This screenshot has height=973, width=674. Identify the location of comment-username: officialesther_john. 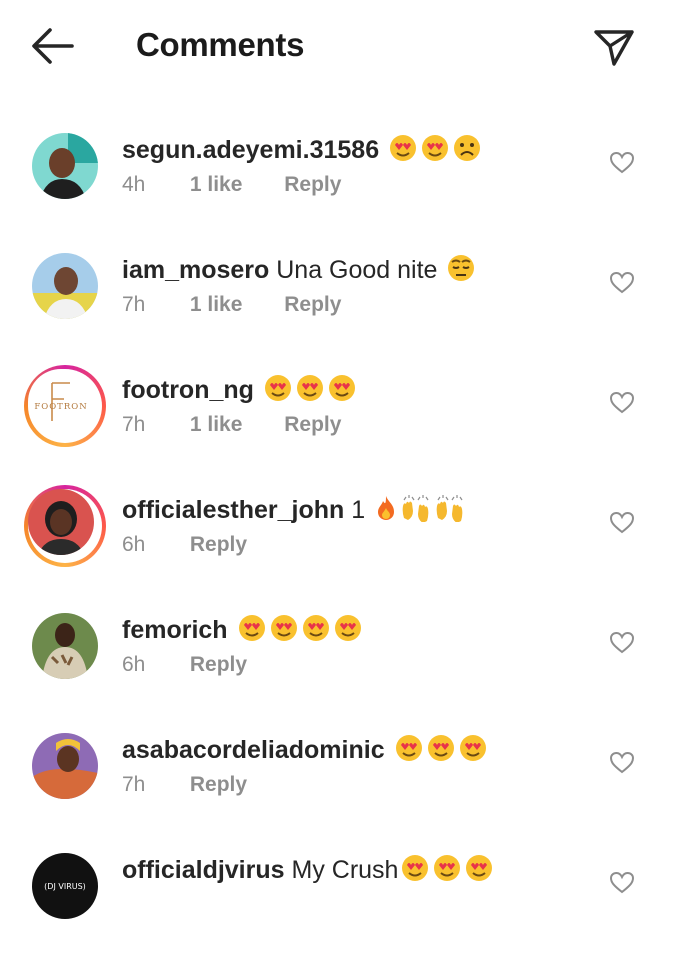
(233, 510).